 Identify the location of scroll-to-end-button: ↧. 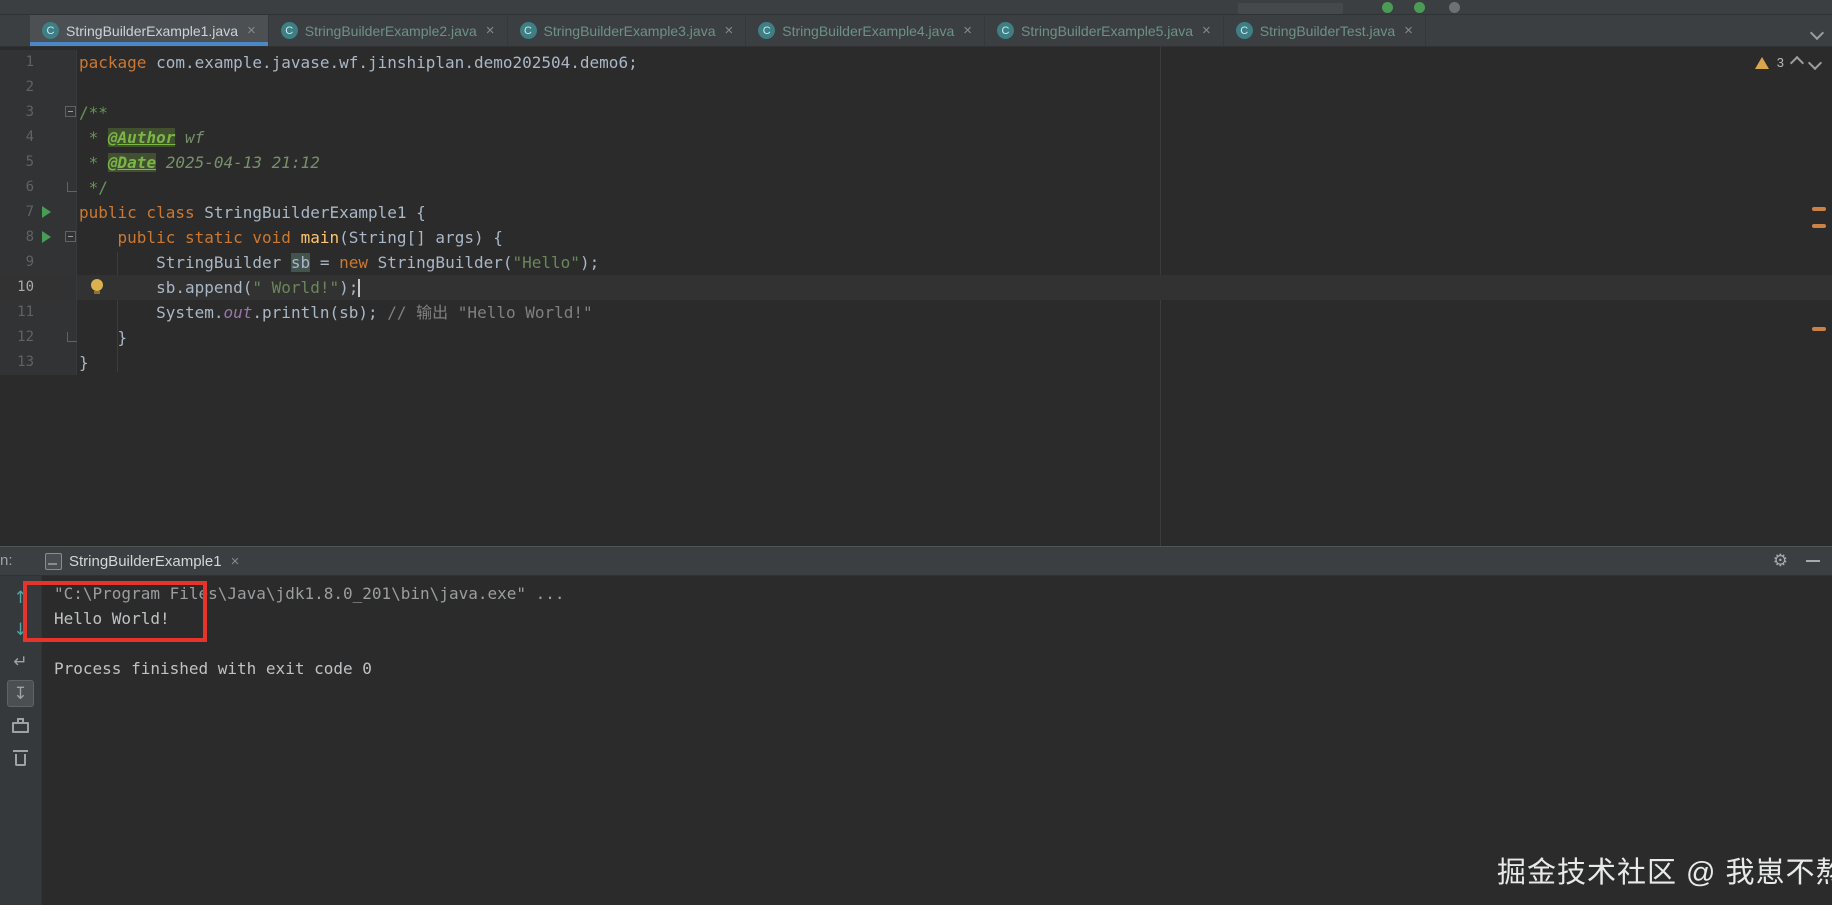
(20, 693).